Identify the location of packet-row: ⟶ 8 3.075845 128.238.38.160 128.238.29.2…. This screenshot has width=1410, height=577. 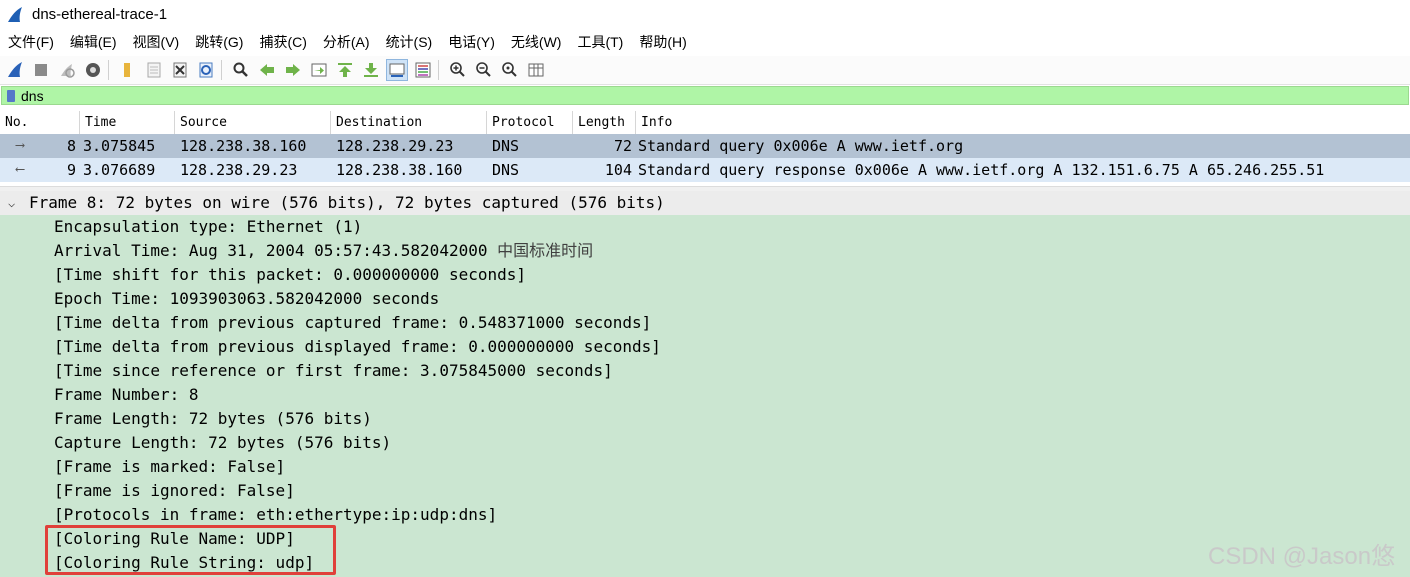
(705, 146).